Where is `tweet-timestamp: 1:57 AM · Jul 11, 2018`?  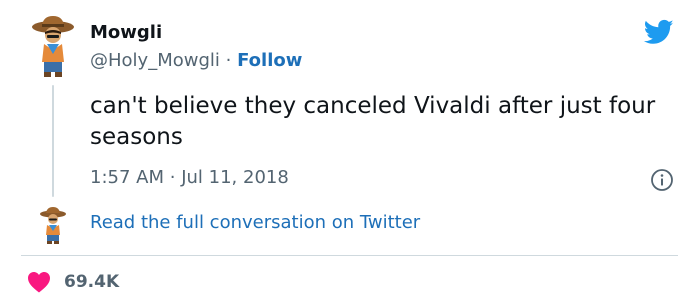
tweet-timestamp: 1:57 AM · Jul 11, 2018 is located at coordinates (189, 177).